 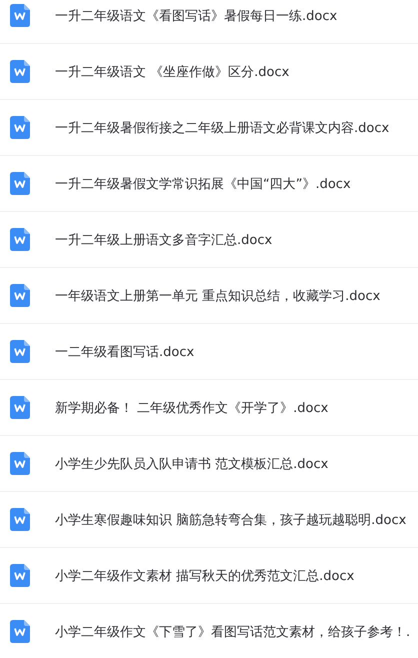 I want to click on file-name: 一升二年级语文《看图写话》暑假每日一练.docx, so click(x=196, y=15).